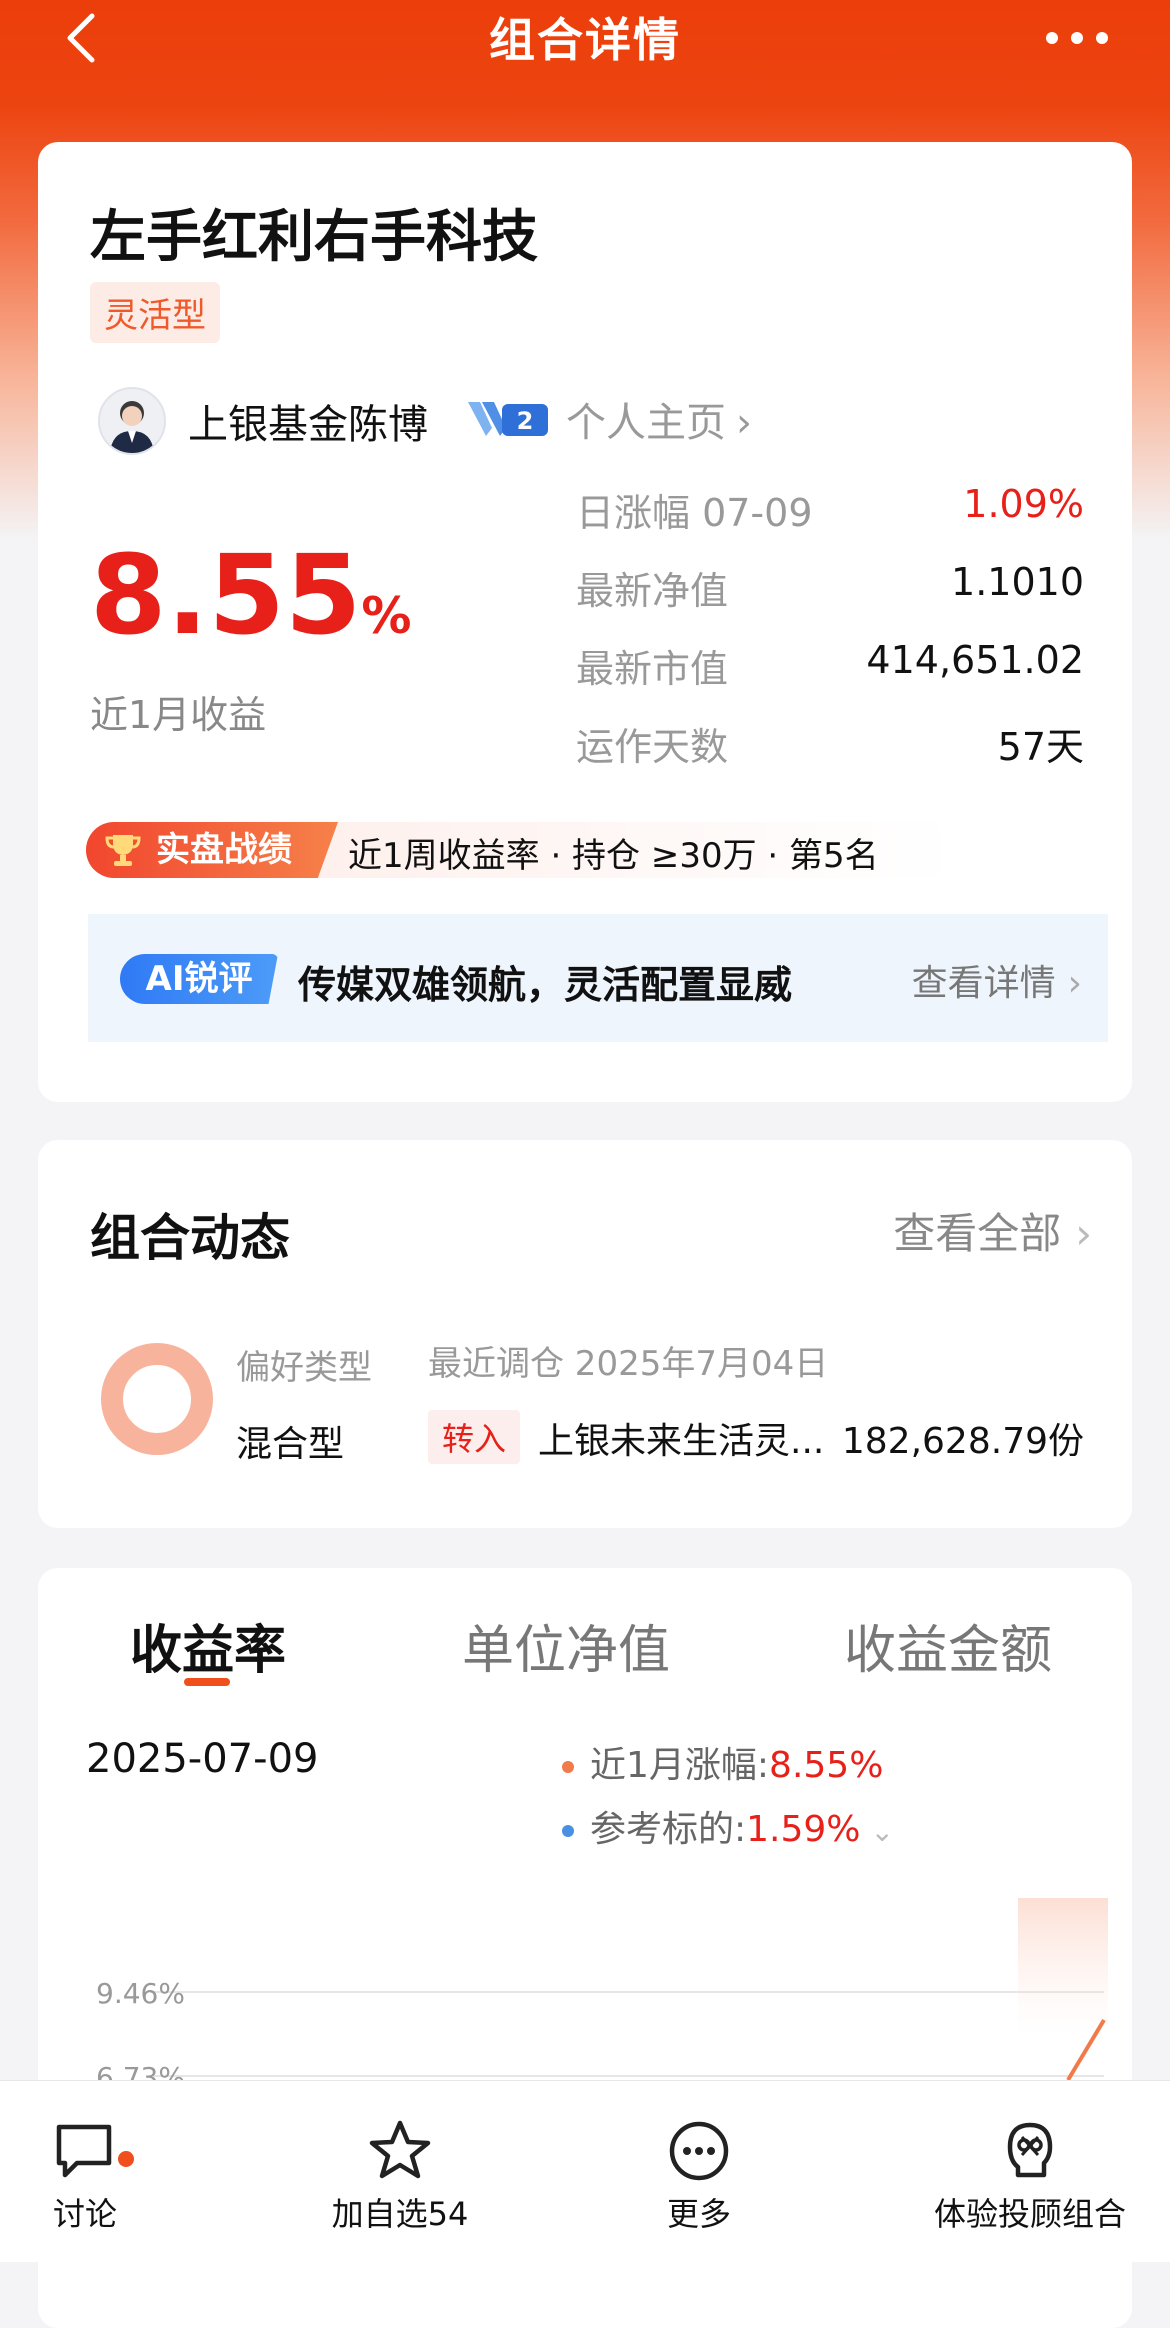 This screenshot has width=1170, height=2328. What do you see at coordinates (830, 677) in the screenshot?
I see `stat-market-value: 最新市值 414,651.02` at bounding box center [830, 677].